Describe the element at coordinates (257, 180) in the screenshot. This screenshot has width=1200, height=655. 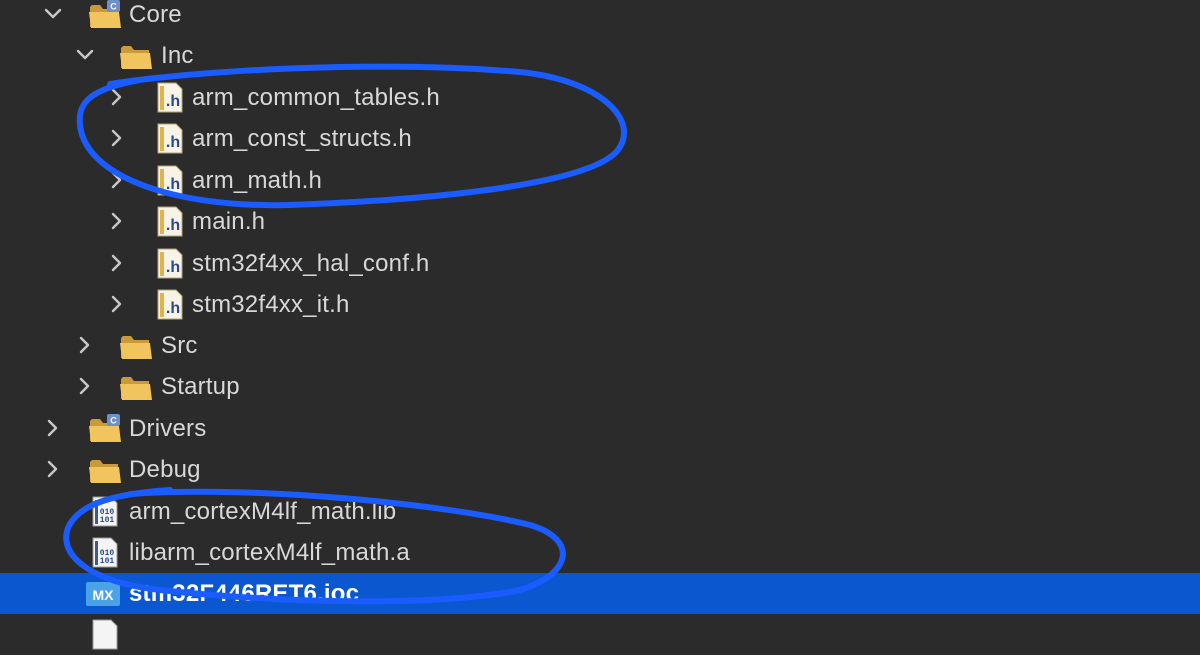
I see `tree-item-label: arm_math.h` at that location.